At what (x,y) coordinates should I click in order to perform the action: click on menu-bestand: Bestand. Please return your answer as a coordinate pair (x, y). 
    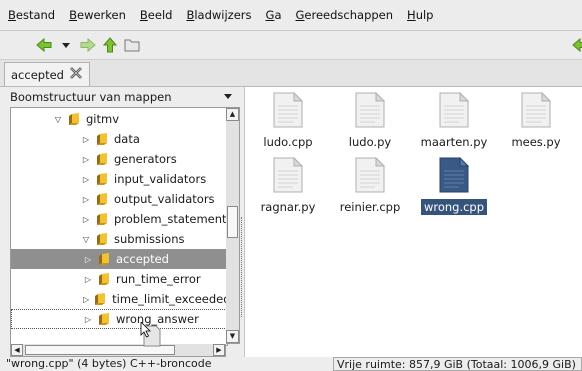
    Looking at the image, I should click on (30, 15).